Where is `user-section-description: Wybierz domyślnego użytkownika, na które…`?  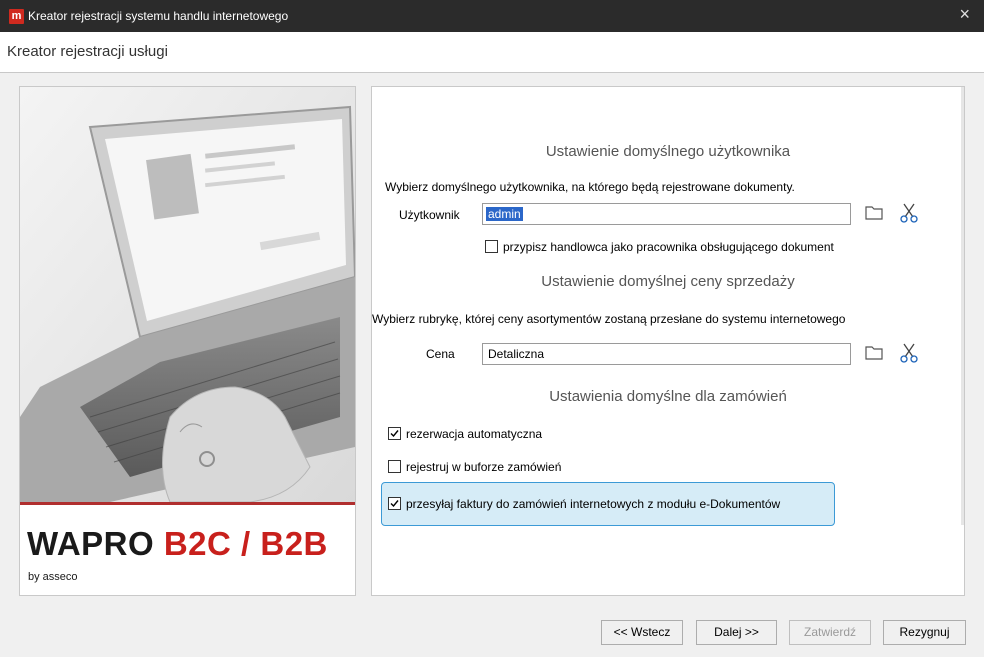 user-section-description: Wybierz domyślnego użytkownika, na które… is located at coordinates (590, 187).